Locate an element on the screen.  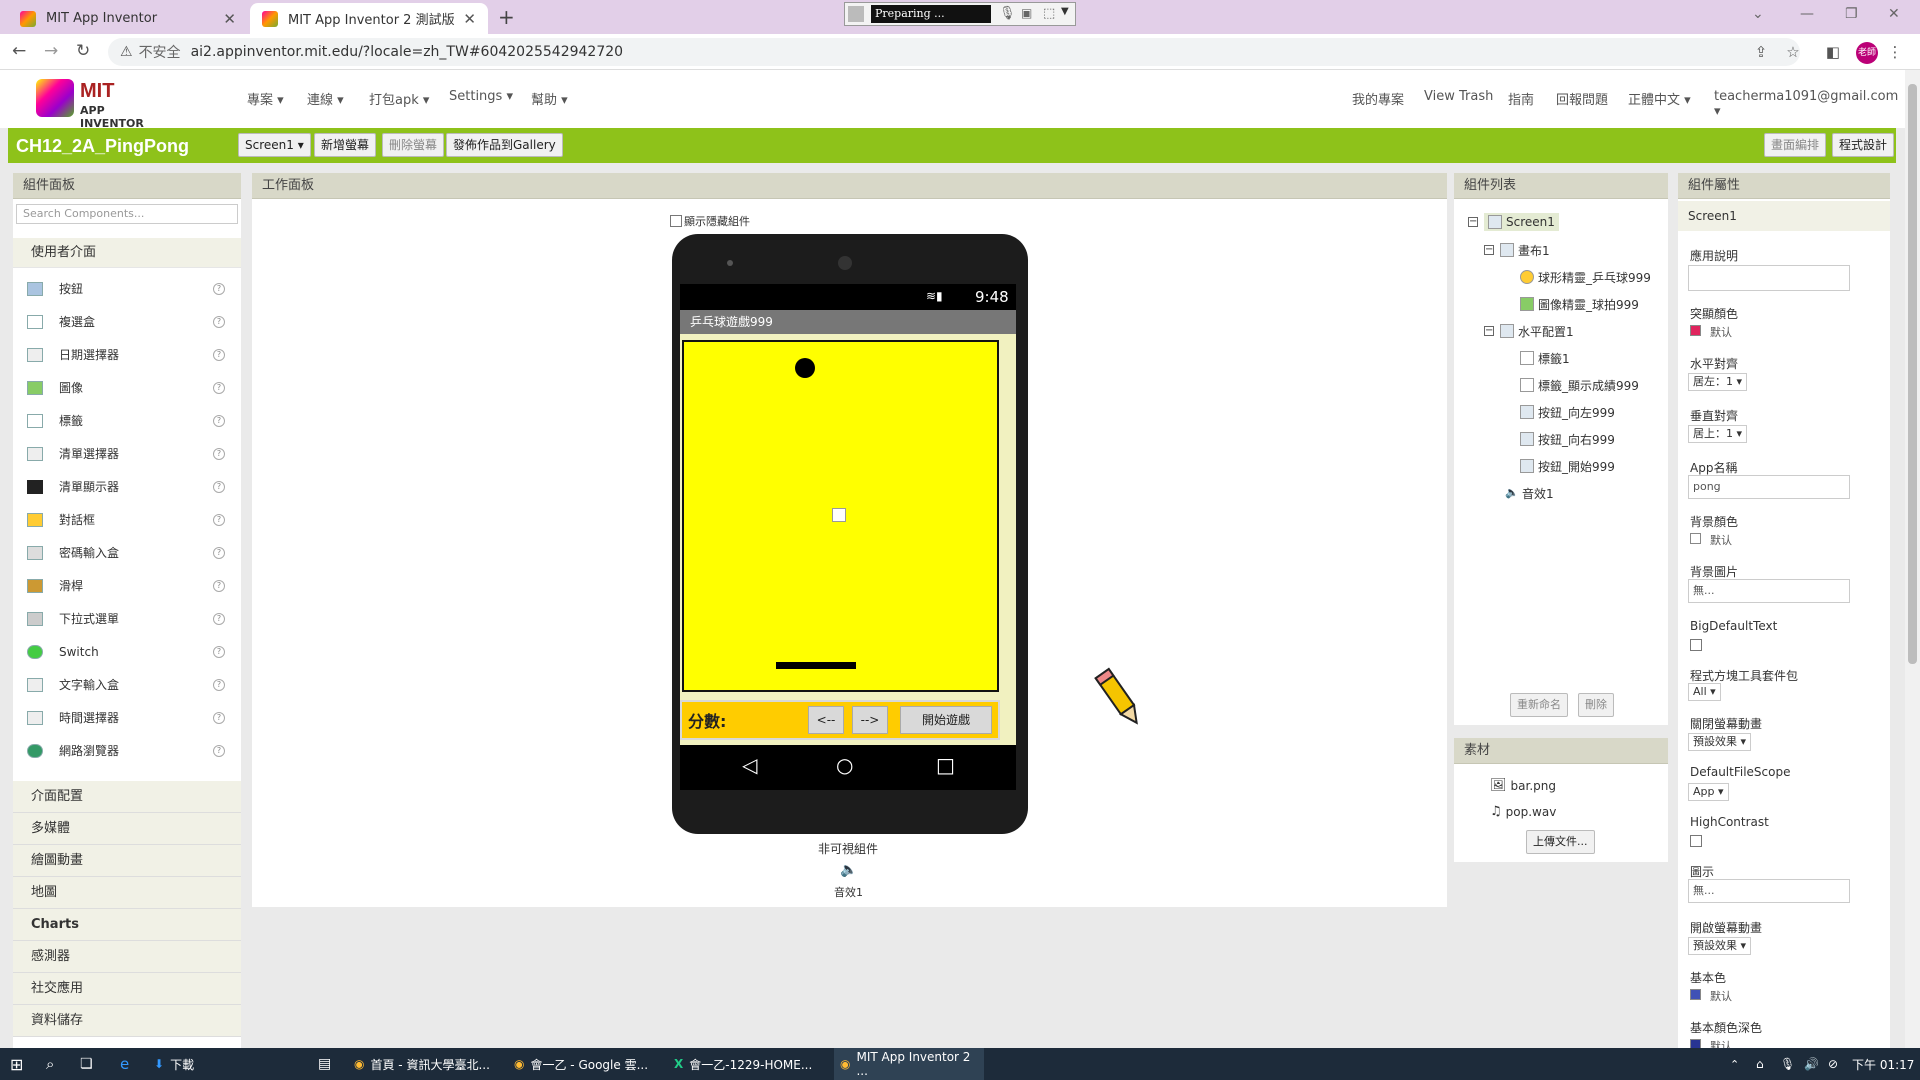
add-screen-button: 新增螢幕 is located at coordinates (345, 145).